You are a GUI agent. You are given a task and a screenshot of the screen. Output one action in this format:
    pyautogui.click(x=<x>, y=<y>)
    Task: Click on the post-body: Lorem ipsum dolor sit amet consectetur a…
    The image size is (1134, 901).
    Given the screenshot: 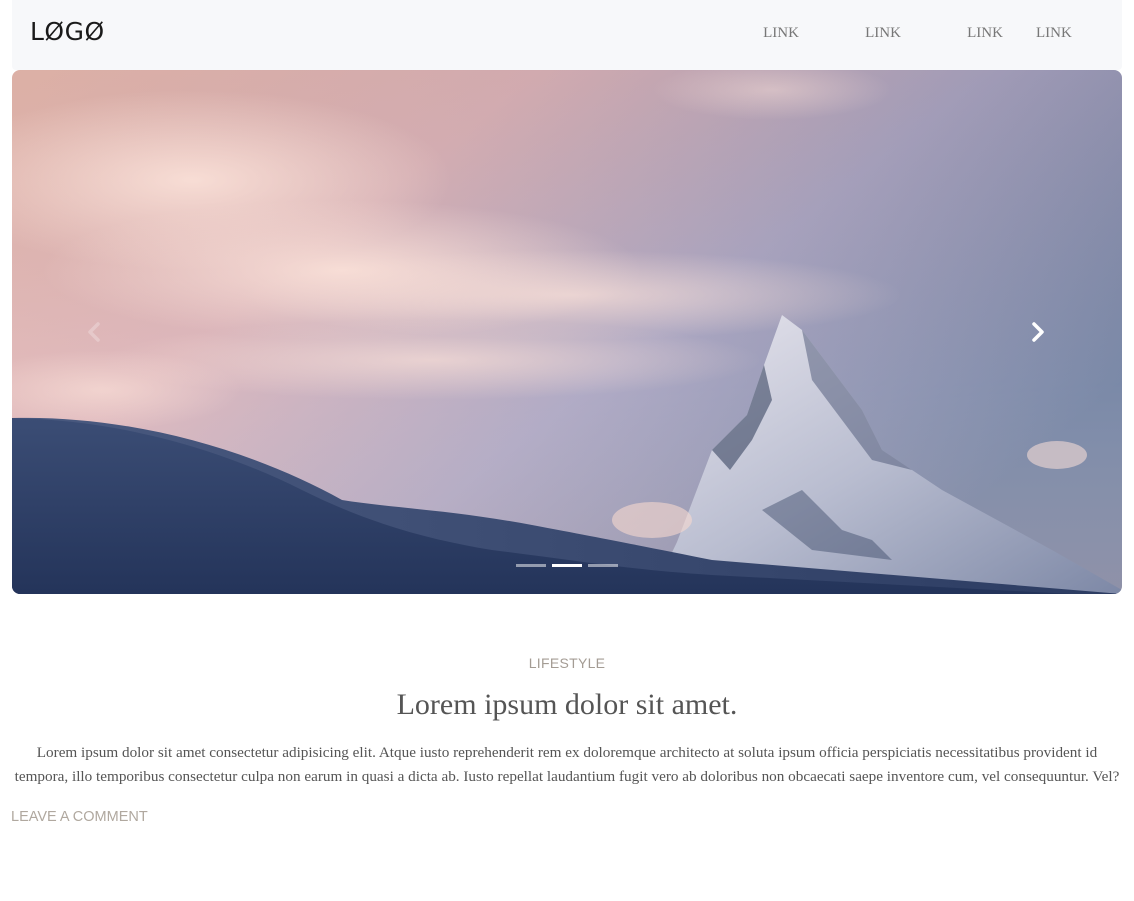 What is the action you would take?
    pyautogui.click(x=567, y=764)
    